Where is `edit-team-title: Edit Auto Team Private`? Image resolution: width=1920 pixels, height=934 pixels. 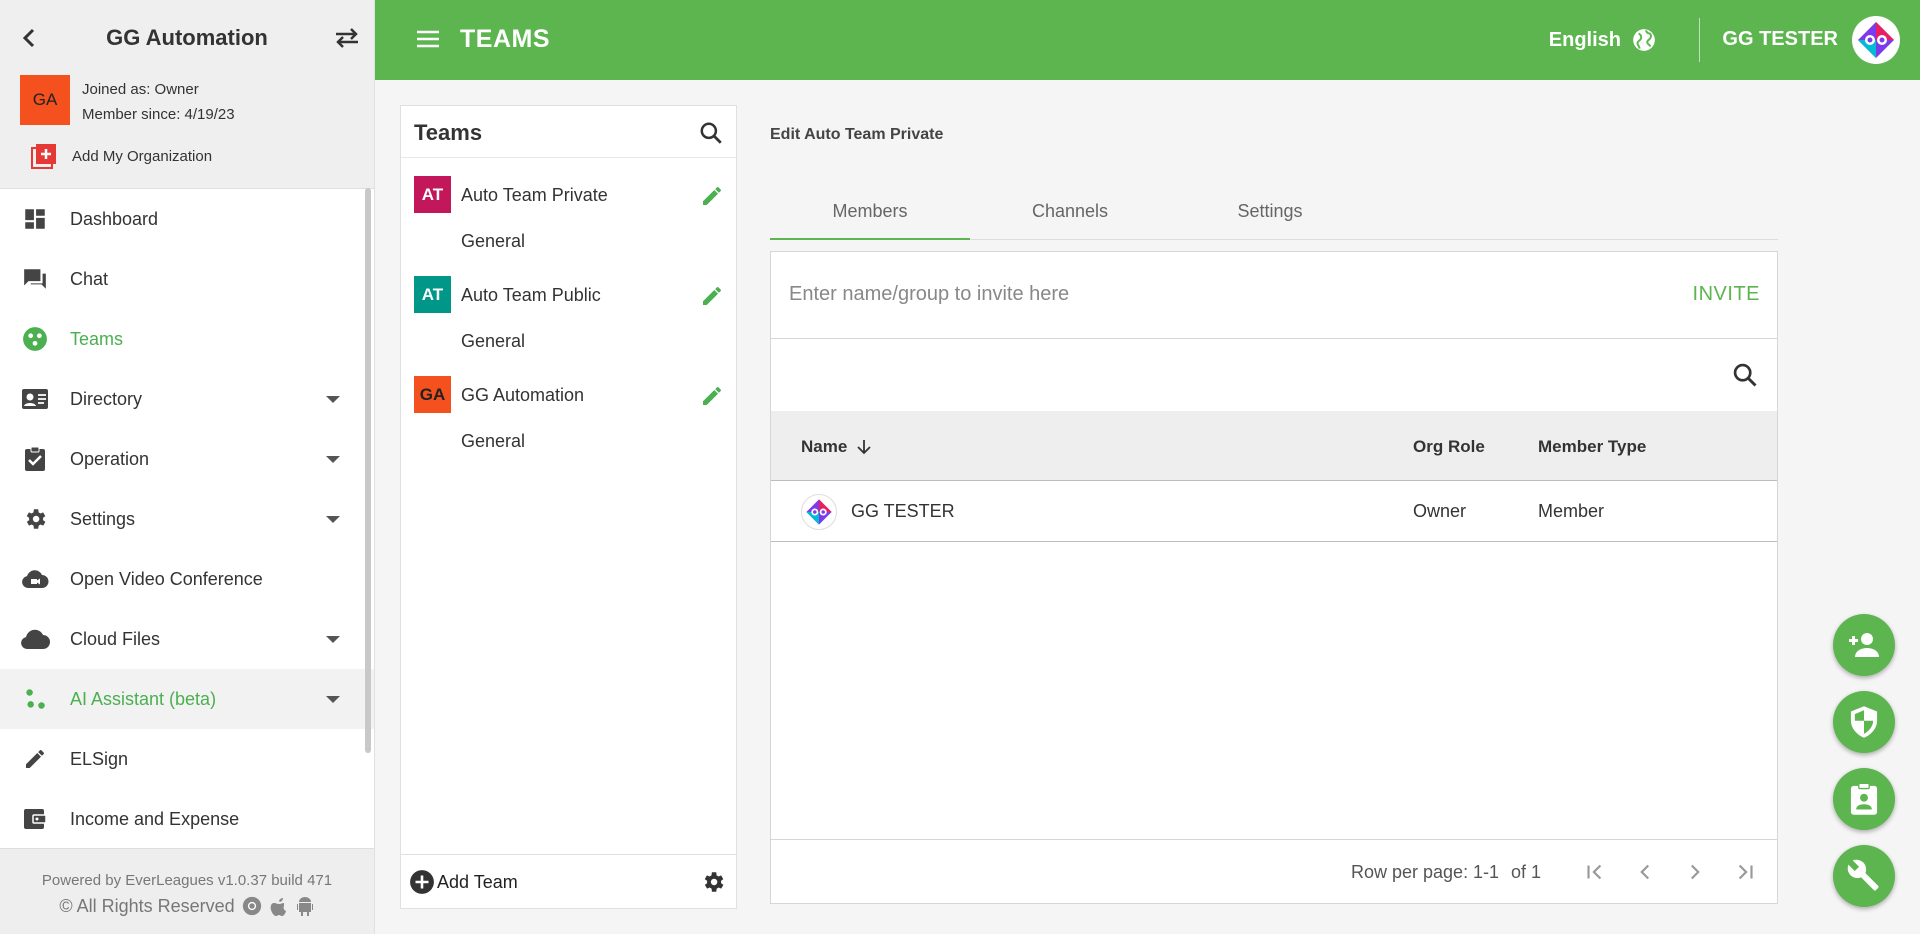
edit-team-title: Edit Auto Team Private is located at coordinates (857, 134).